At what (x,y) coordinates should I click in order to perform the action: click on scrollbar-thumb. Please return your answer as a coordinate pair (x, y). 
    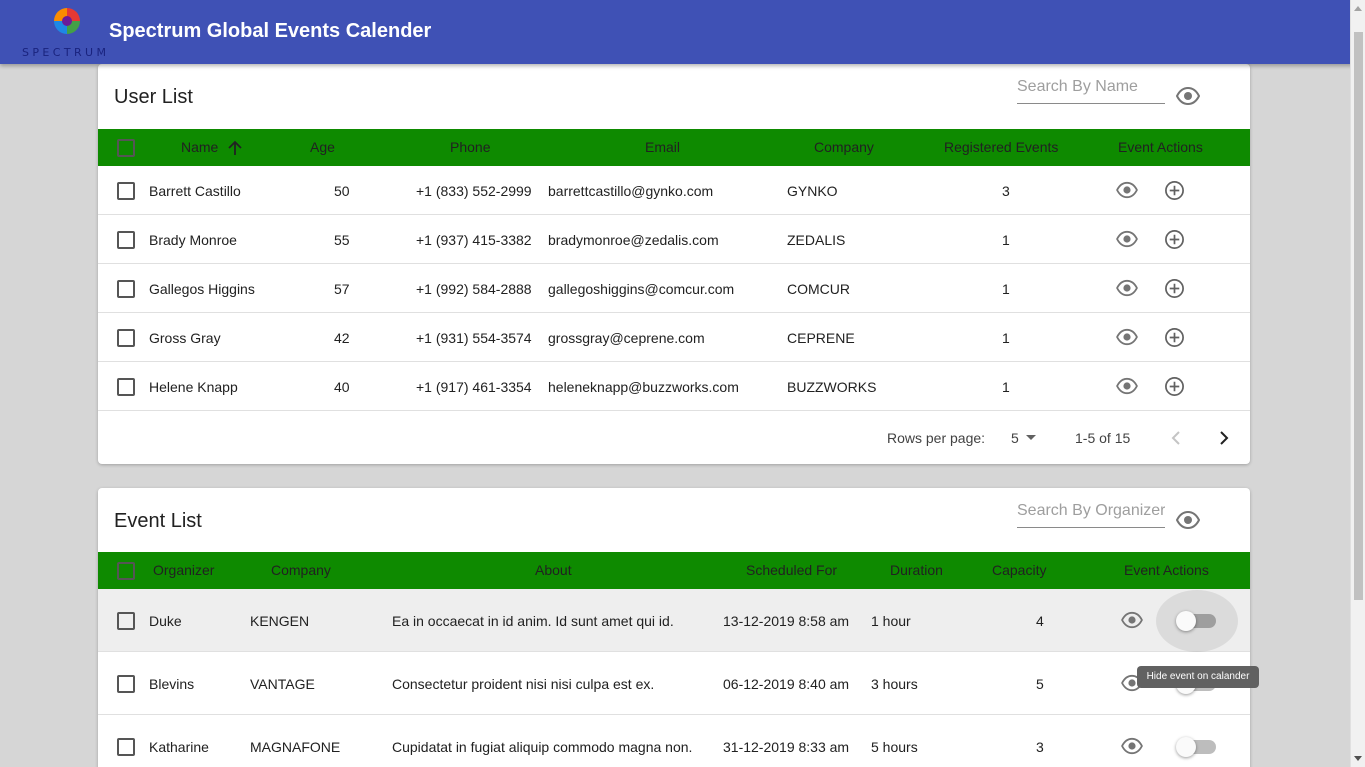
    Looking at the image, I should click on (1358, 316).